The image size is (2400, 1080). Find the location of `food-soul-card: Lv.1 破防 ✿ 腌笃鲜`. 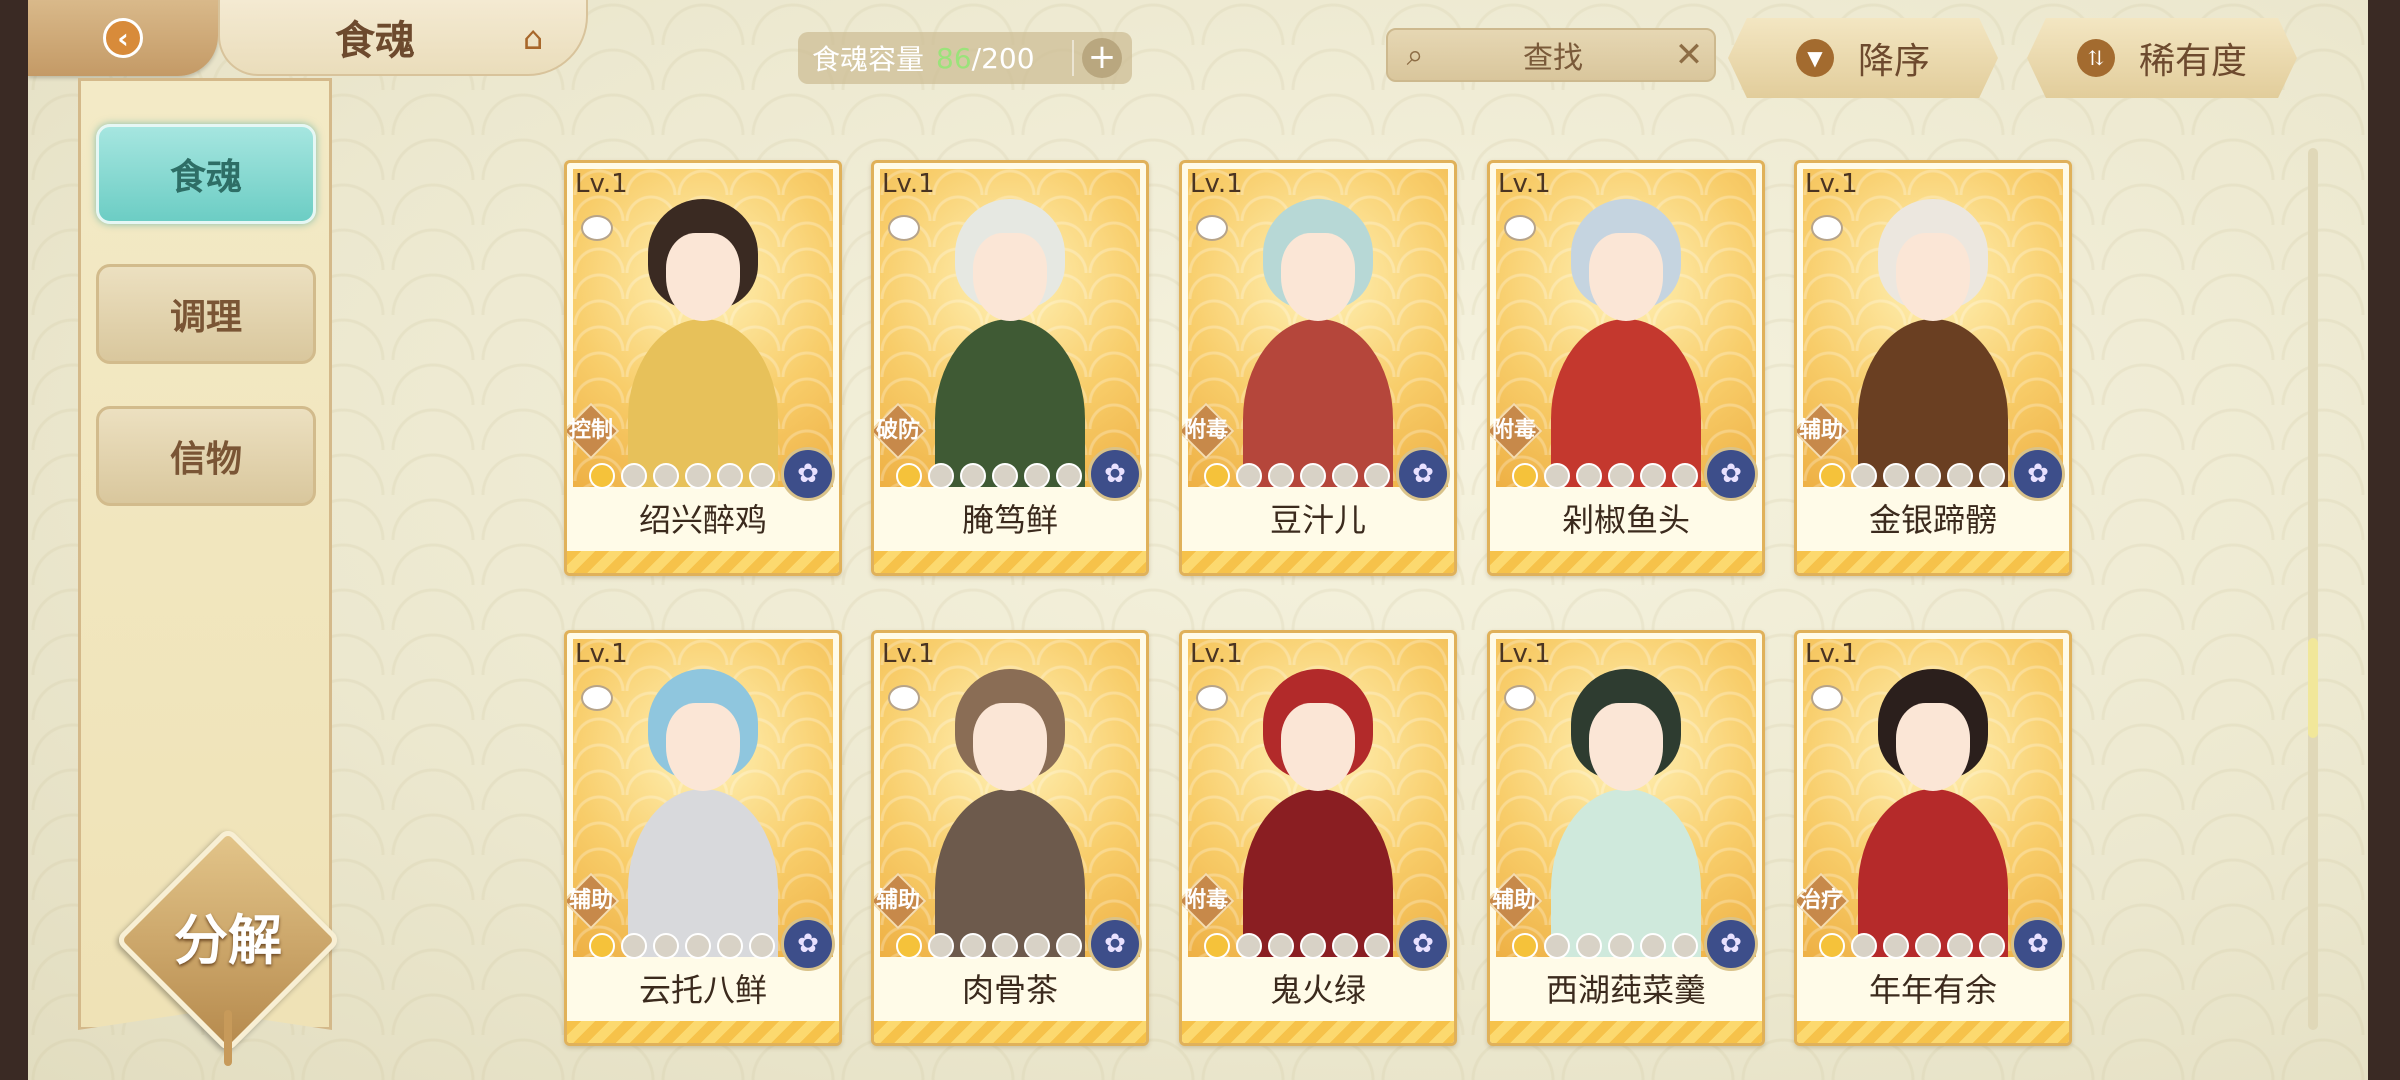

food-soul-card: Lv.1 破防 ✿ 腌笃鲜 is located at coordinates (1010, 368).